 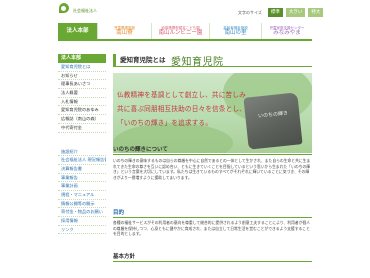 I want to click on font-size-label: 文字のサイズ, so click(x=250, y=12).